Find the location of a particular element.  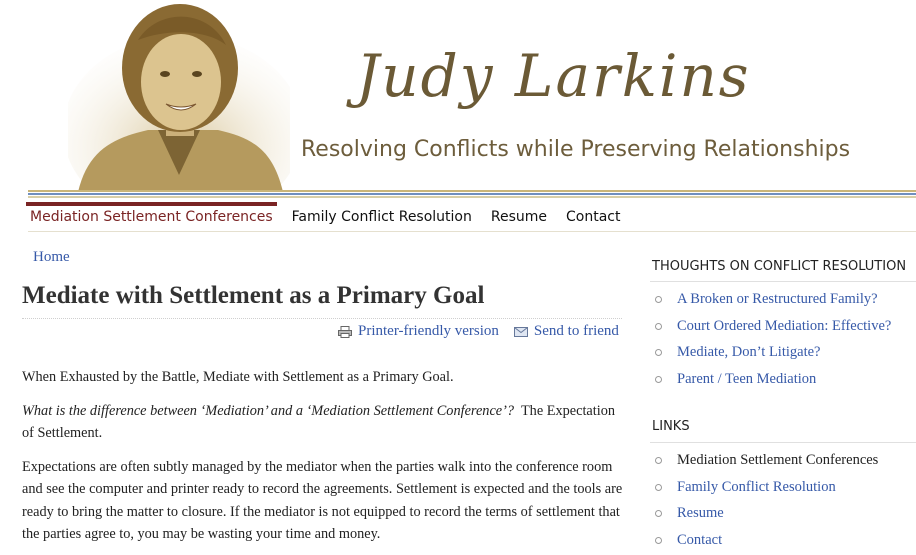

thoughts-item-label: Mediate, Don’t Litigate? is located at coordinates (748, 352).